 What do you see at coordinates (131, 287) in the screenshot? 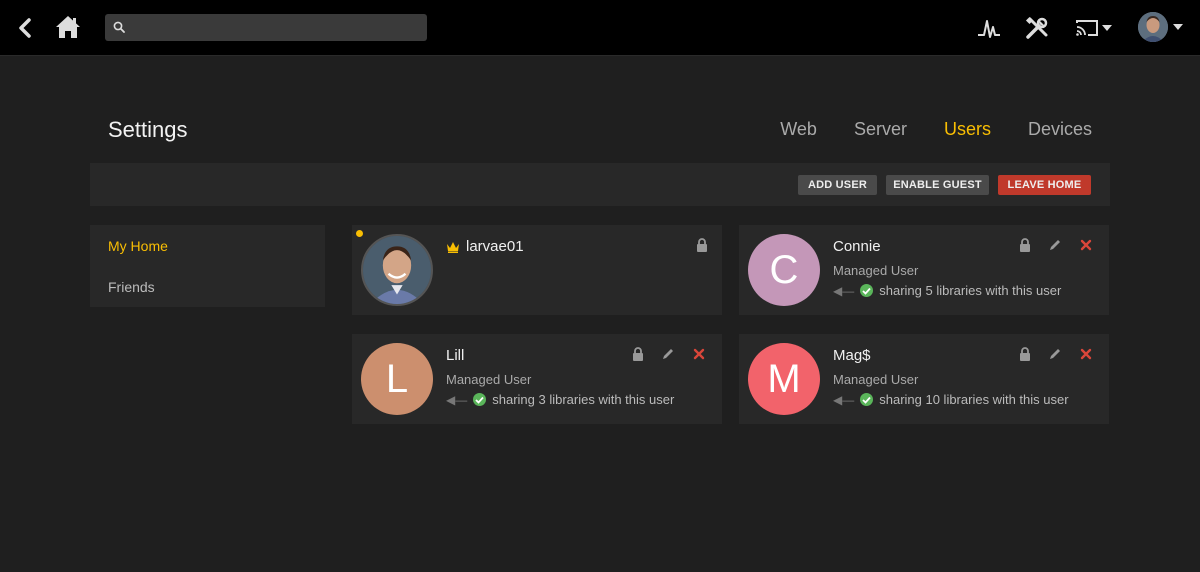
I see `sidebar-item-friends: Friends` at bounding box center [131, 287].